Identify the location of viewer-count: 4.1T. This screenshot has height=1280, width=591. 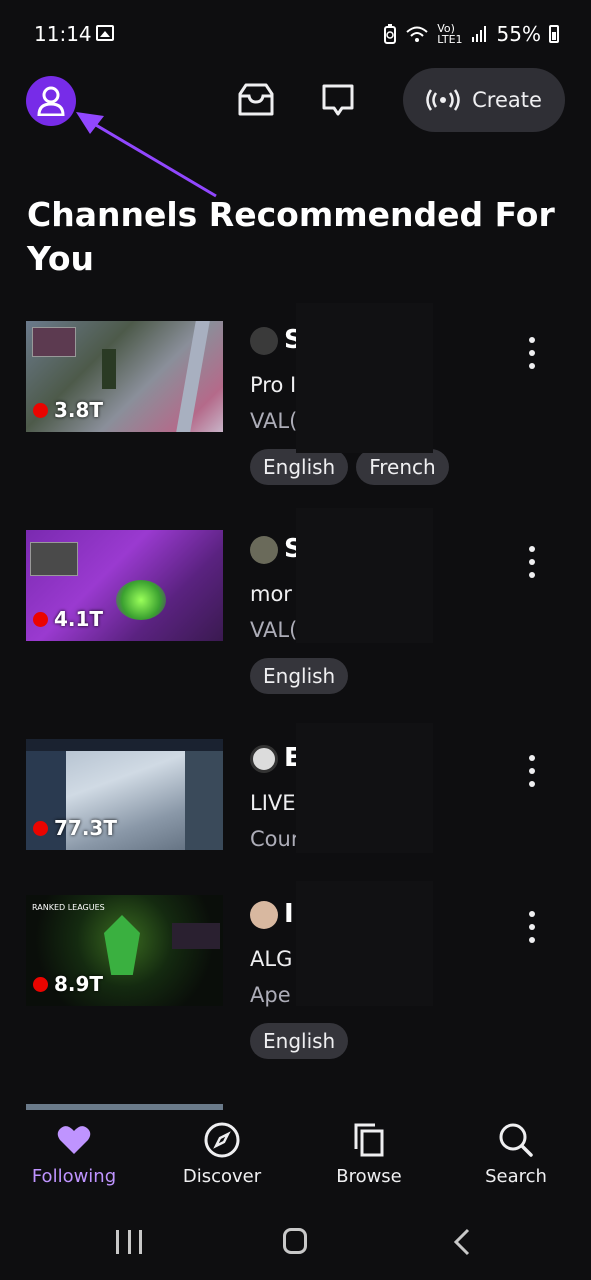
(68, 619).